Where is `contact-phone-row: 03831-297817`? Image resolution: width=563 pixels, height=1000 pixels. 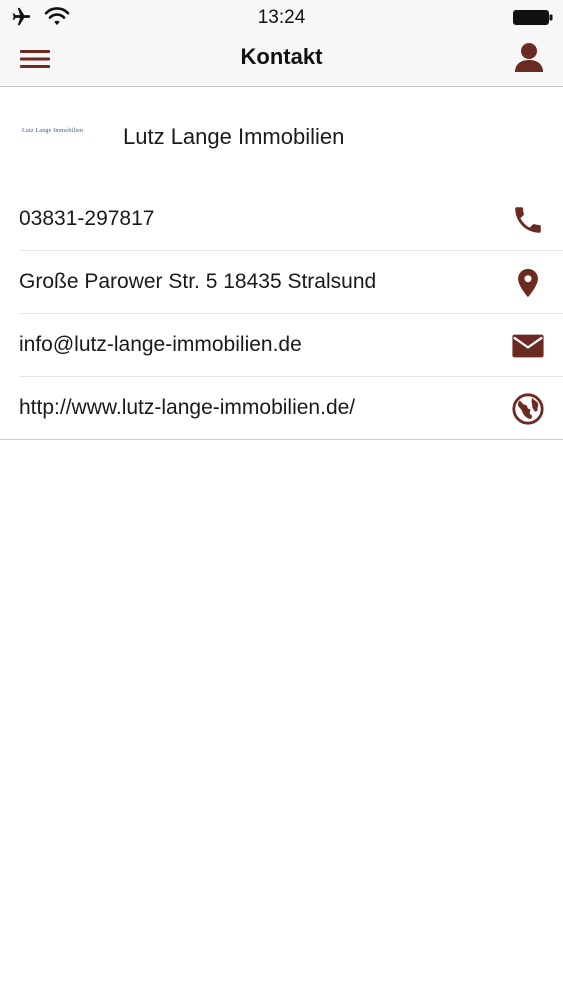
contact-phone-row: 03831-297817 is located at coordinates (291, 219).